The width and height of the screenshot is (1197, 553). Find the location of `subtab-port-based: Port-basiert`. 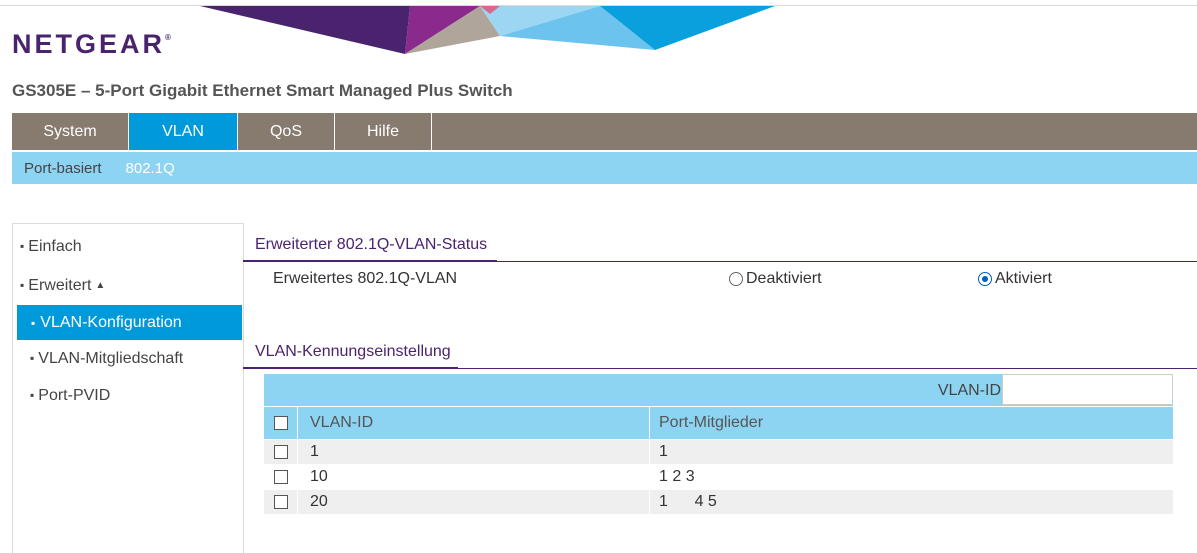

subtab-port-based: Port-basiert is located at coordinates (63, 168).